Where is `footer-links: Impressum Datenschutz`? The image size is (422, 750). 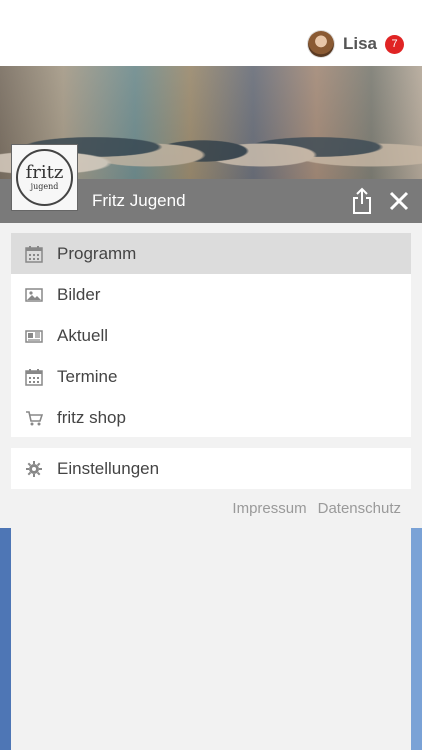 footer-links: Impressum Datenschutz is located at coordinates (316, 510).